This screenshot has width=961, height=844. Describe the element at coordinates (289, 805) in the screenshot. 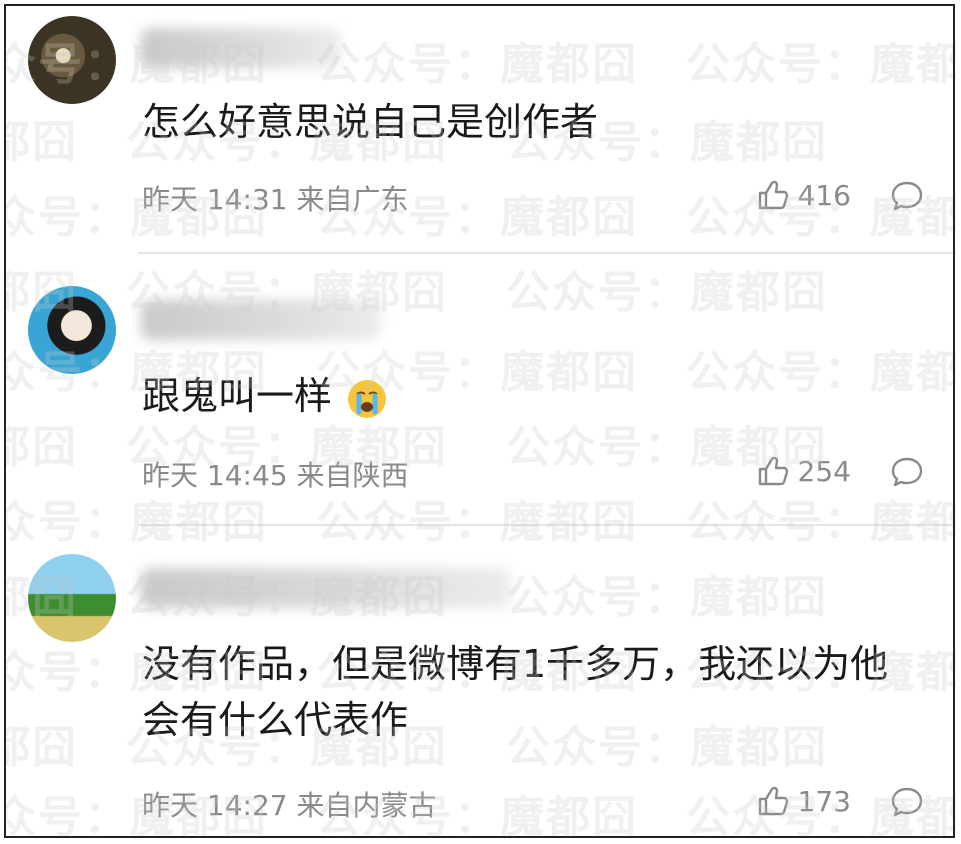

I see `comment-meta: 昨天 14:27 来自内蒙古` at that location.